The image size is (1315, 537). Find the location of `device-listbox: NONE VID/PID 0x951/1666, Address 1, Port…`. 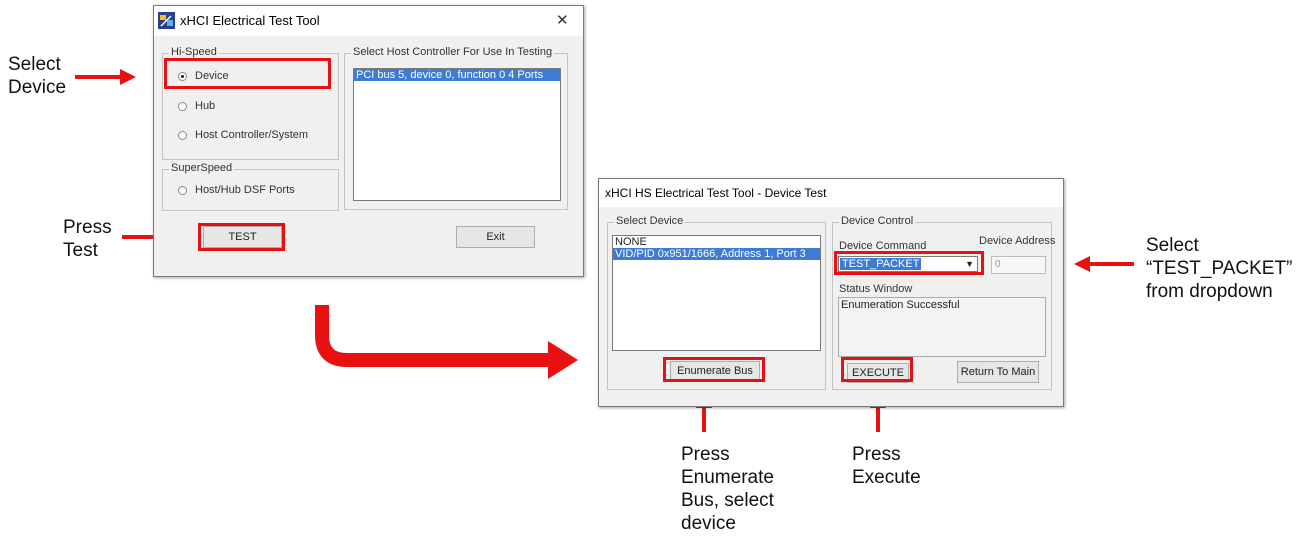

device-listbox: NONE VID/PID 0x951/1666, Address 1, Port… is located at coordinates (716, 293).